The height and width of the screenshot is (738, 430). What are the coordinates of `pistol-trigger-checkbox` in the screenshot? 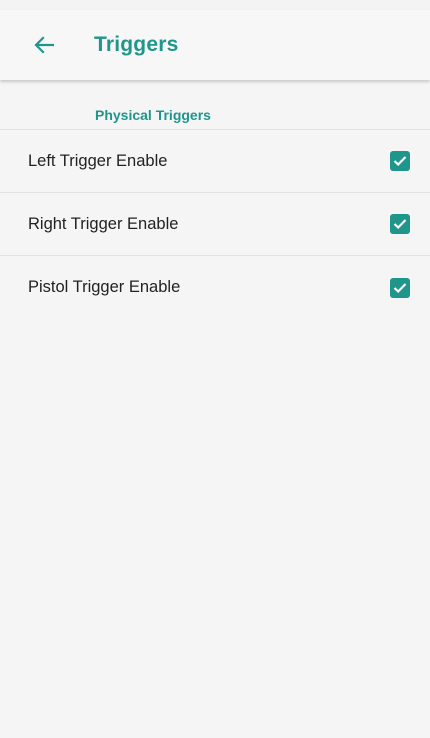 It's located at (400, 287).